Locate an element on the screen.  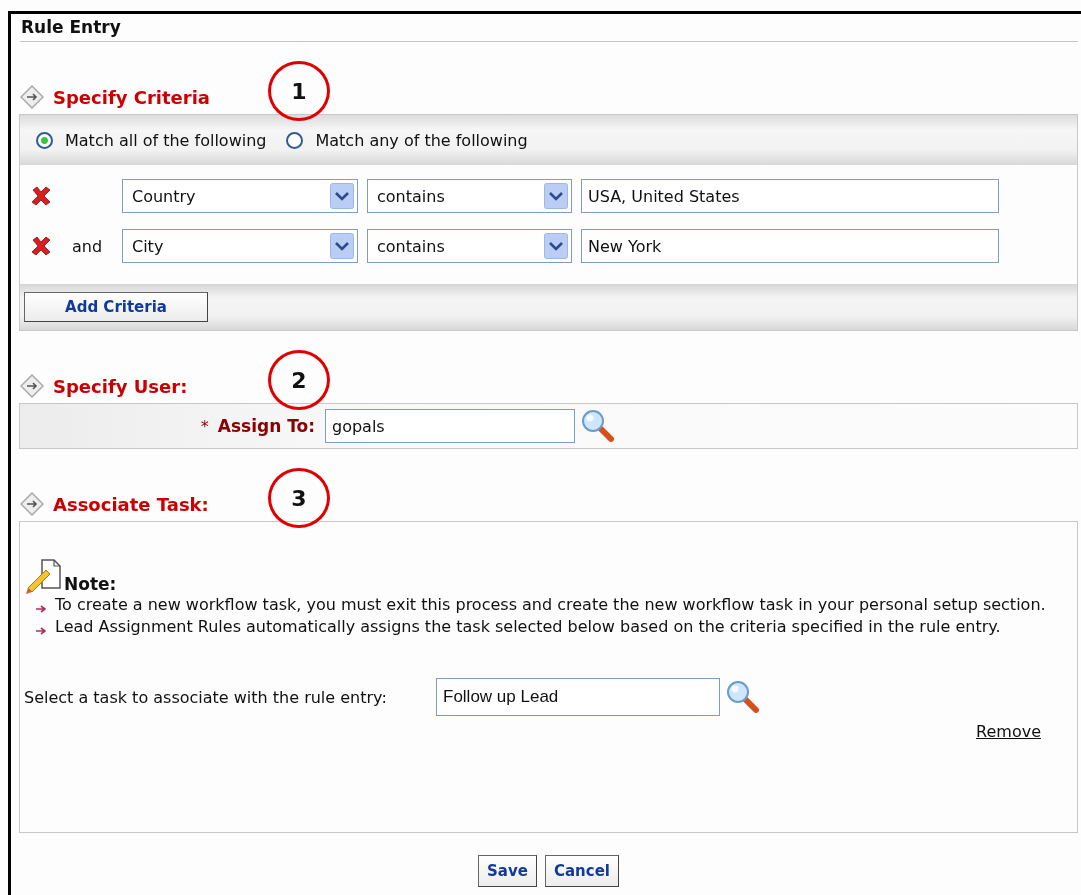
radio-option: Match any of the following is located at coordinates (407, 140).